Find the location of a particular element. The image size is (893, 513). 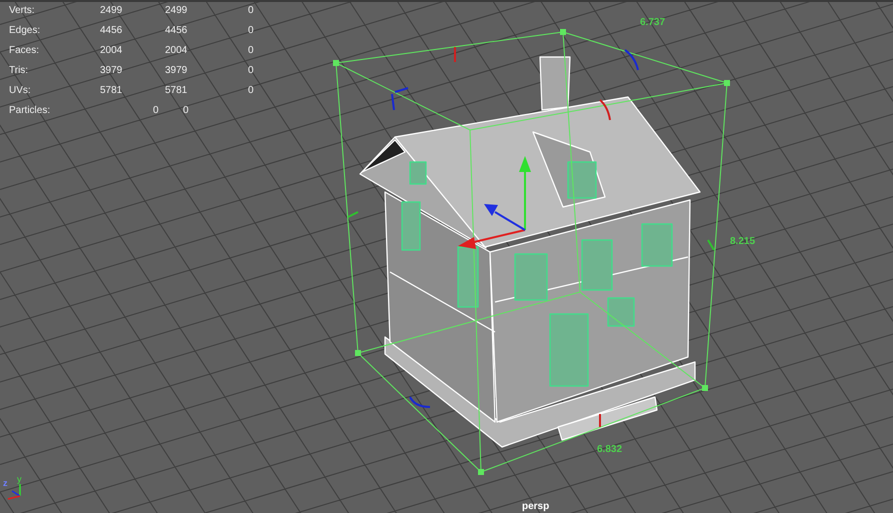

stat-label: Tris: is located at coordinates (18, 71).